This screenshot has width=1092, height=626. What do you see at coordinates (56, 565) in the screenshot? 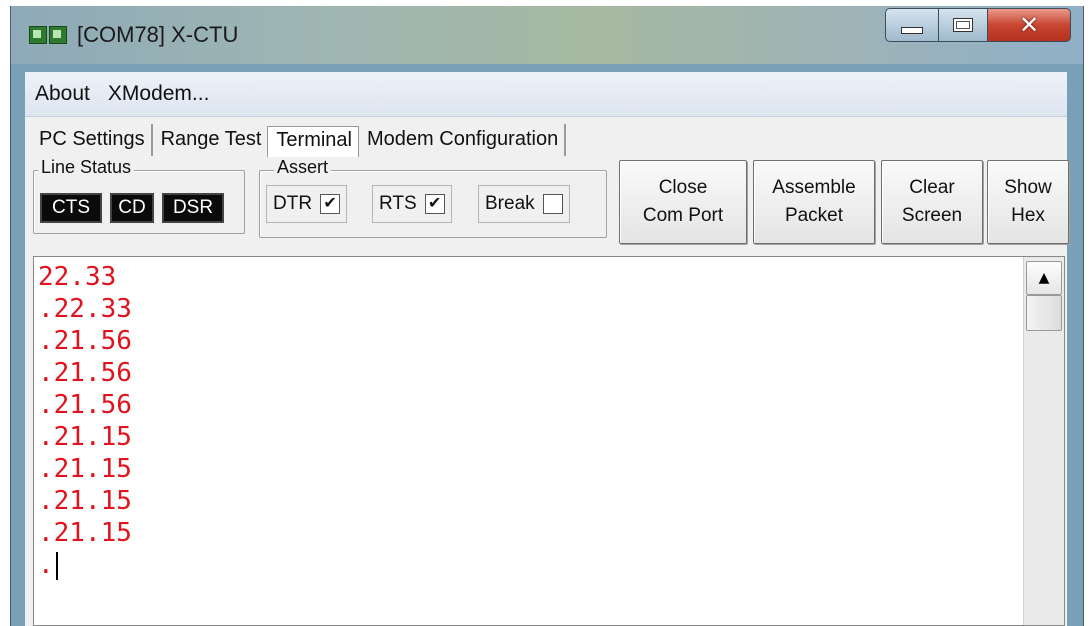
I see `text-caret` at bounding box center [56, 565].